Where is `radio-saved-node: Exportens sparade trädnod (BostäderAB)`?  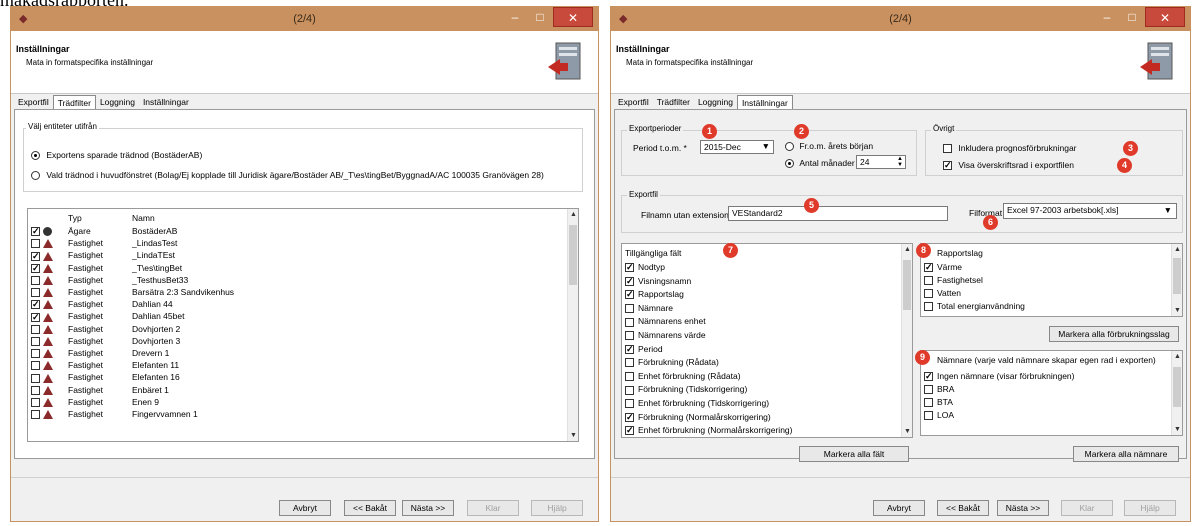 radio-saved-node: Exportens sparade trädnod (BostäderAB) is located at coordinates (116, 155).